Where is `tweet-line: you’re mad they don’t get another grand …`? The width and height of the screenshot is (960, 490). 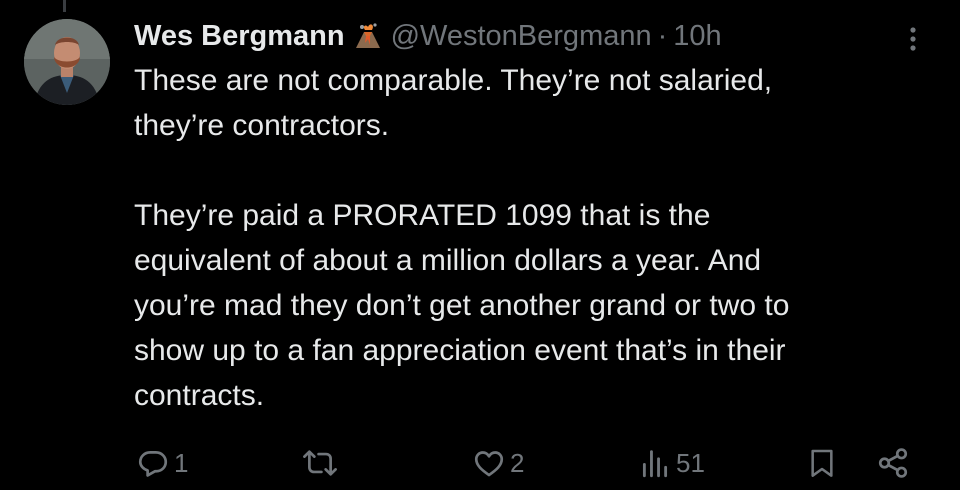
tweet-line: you’re mad they don’t get another grand … is located at coordinates (462, 305).